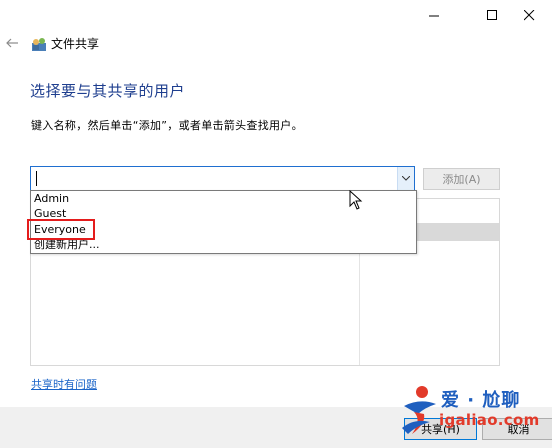  What do you see at coordinates (61, 229) in the screenshot?
I see `highlight-annotation-box` at bounding box center [61, 229].